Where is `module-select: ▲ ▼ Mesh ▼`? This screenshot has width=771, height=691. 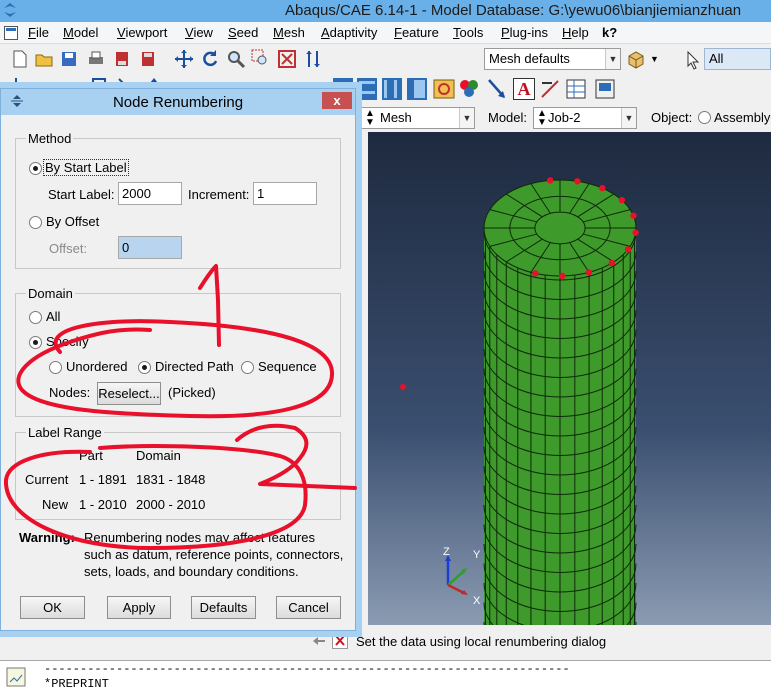 module-select: ▲ ▼ Mesh ▼ is located at coordinates (418, 118).